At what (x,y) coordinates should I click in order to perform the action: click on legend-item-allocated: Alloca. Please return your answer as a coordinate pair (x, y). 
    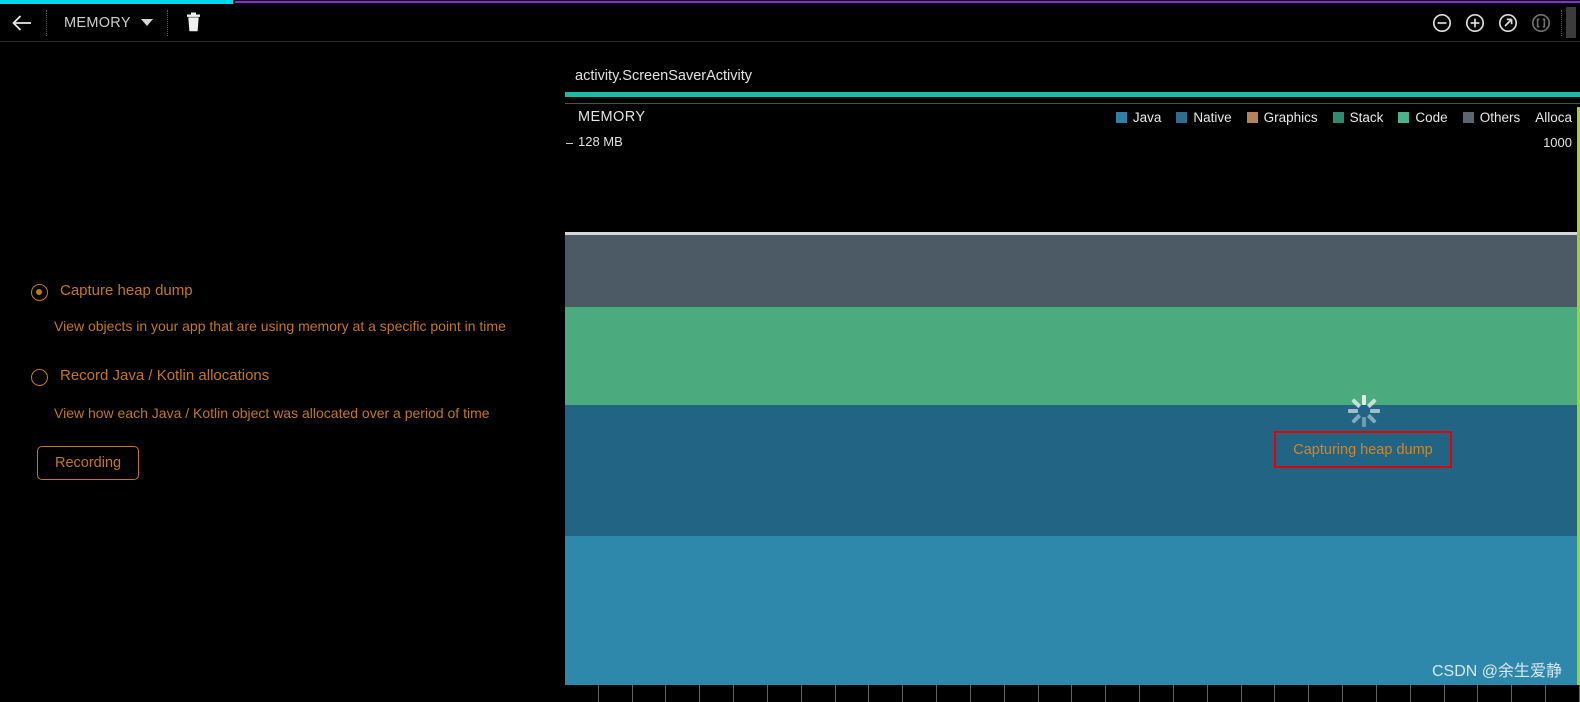
    Looking at the image, I should click on (1553, 117).